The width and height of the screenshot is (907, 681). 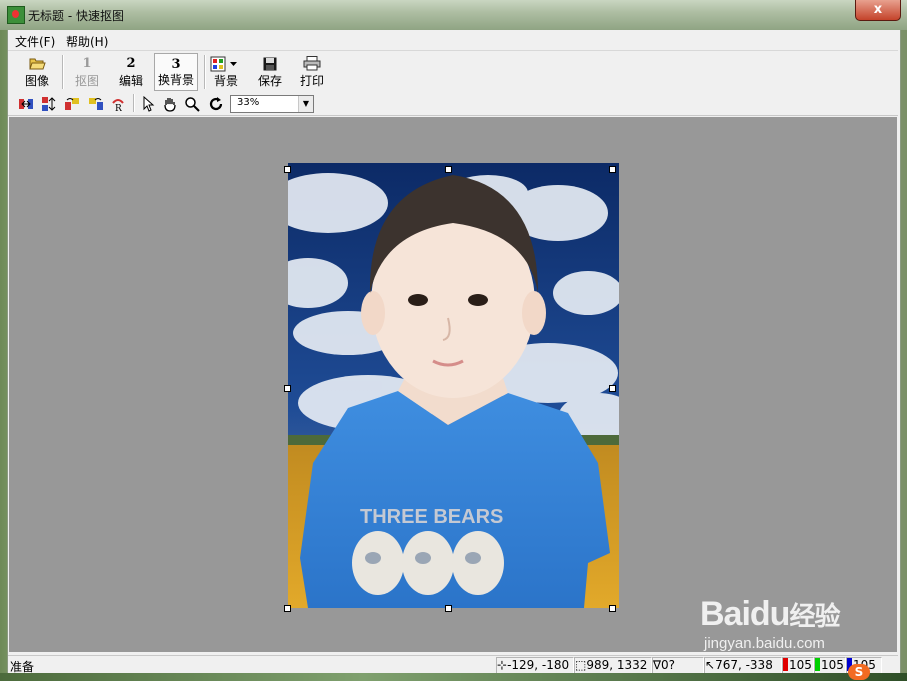 What do you see at coordinates (305, 104) in the screenshot?
I see `chevron-down-icon: ▼` at bounding box center [305, 104].